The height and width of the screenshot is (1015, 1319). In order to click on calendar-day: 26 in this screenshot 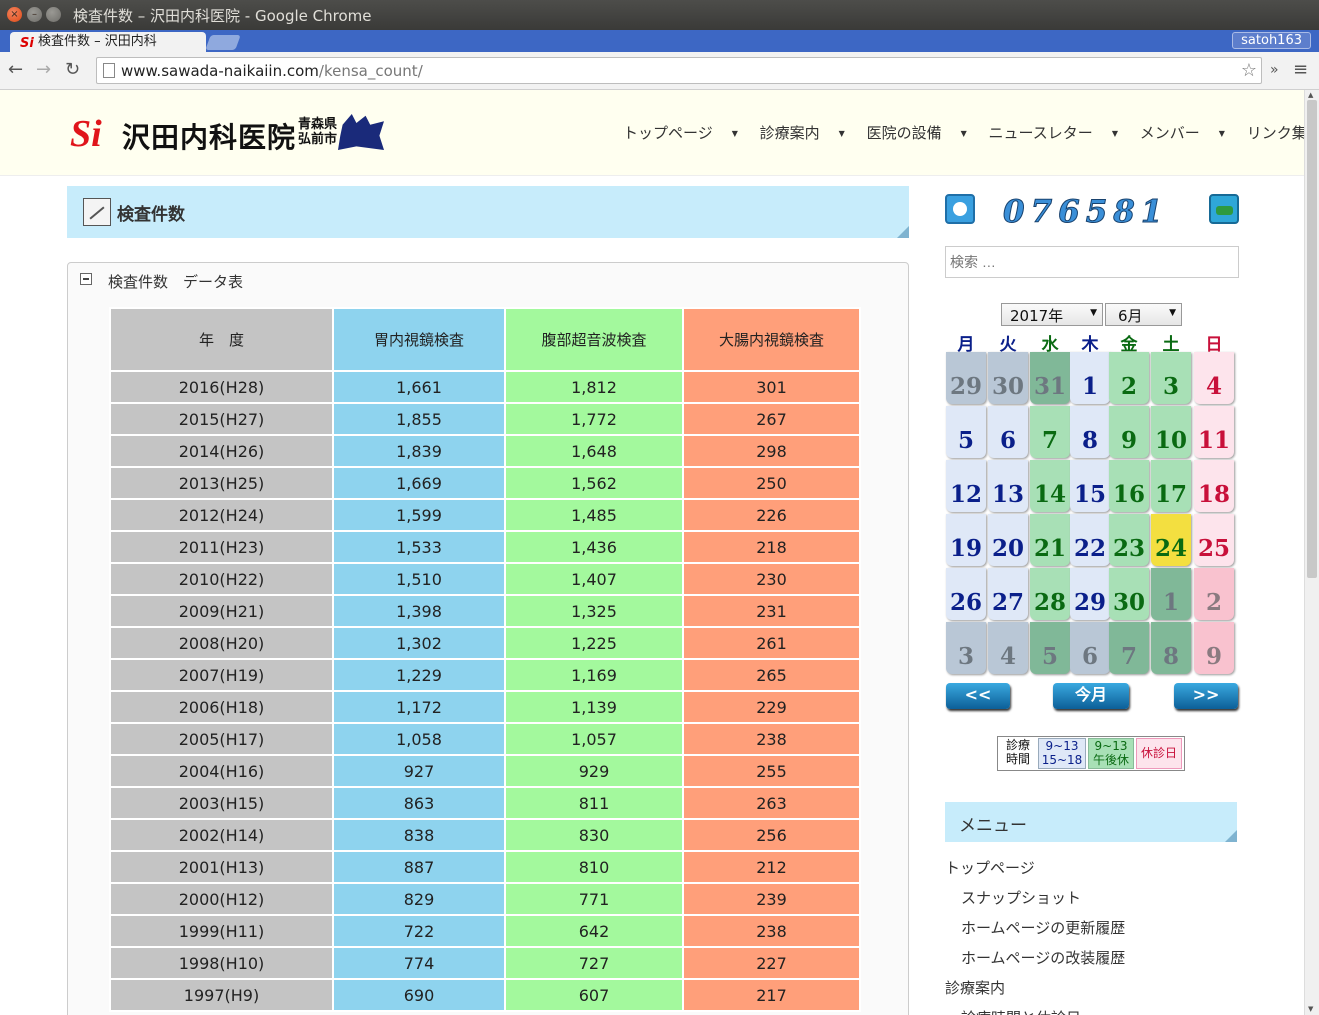, I will do `click(966, 594)`.